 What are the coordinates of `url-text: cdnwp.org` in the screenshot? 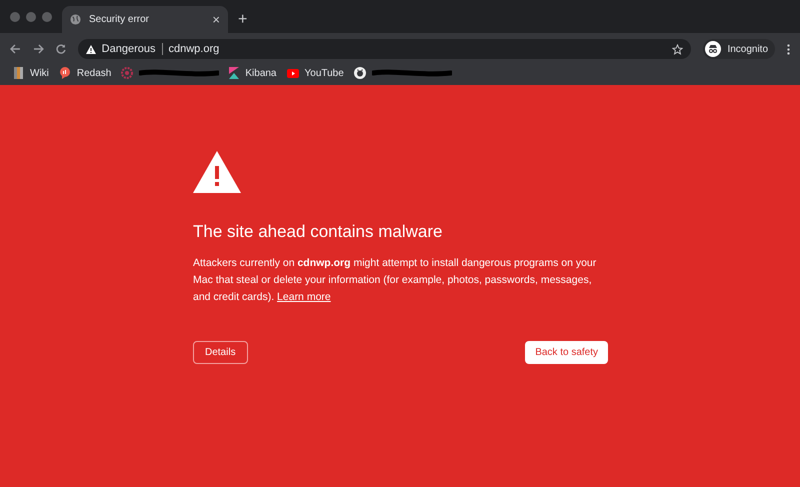 It's located at (194, 49).